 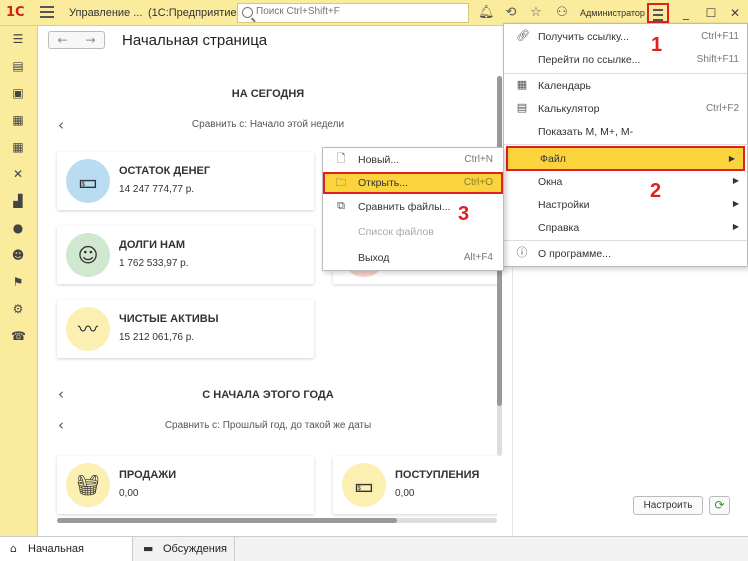 What do you see at coordinates (625, 158) in the screenshot?
I see `menu-item-file: Файл ▶` at bounding box center [625, 158].